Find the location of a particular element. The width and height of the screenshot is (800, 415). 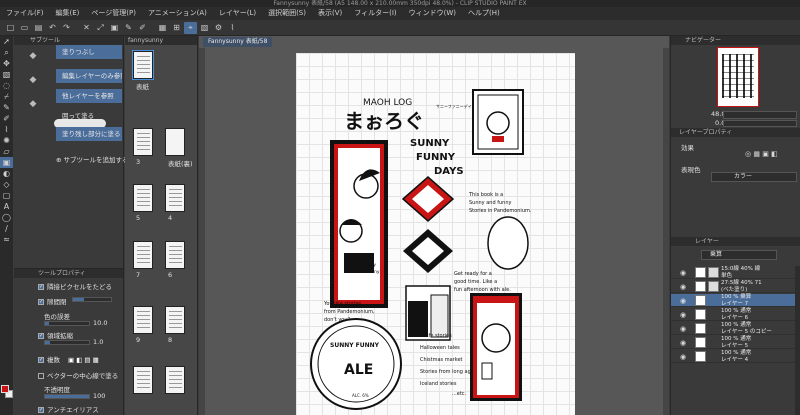

subtool-edit-layer-only: 編集レイヤーのみ参照 is located at coordinates (89, 76).